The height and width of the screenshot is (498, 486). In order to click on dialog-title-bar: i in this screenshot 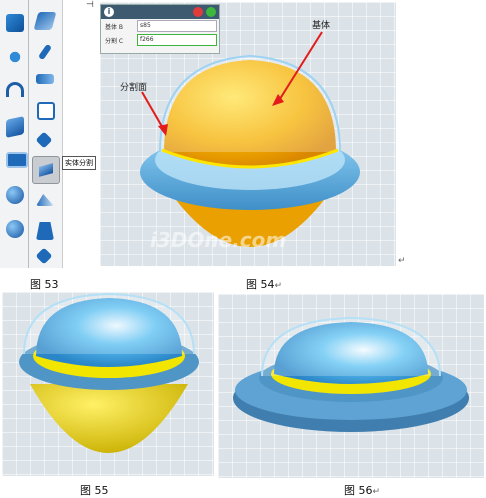, I will do `click(160, 12)`.